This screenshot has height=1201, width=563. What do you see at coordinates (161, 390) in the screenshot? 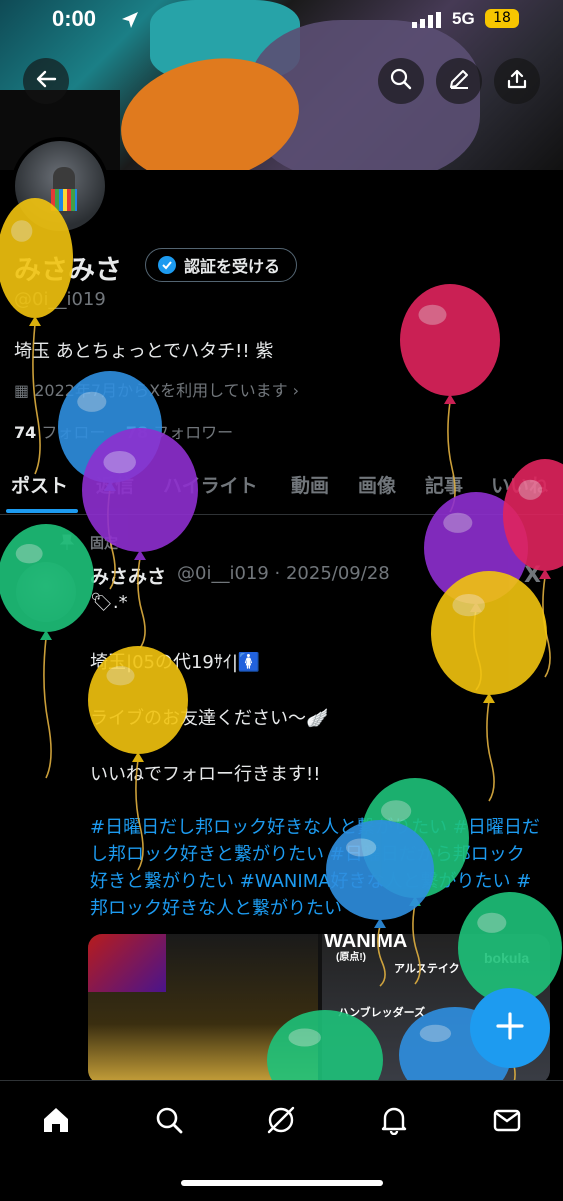
I see `joined-date: 2022年7月からXを利用しています` at bounding box center [161, 390].